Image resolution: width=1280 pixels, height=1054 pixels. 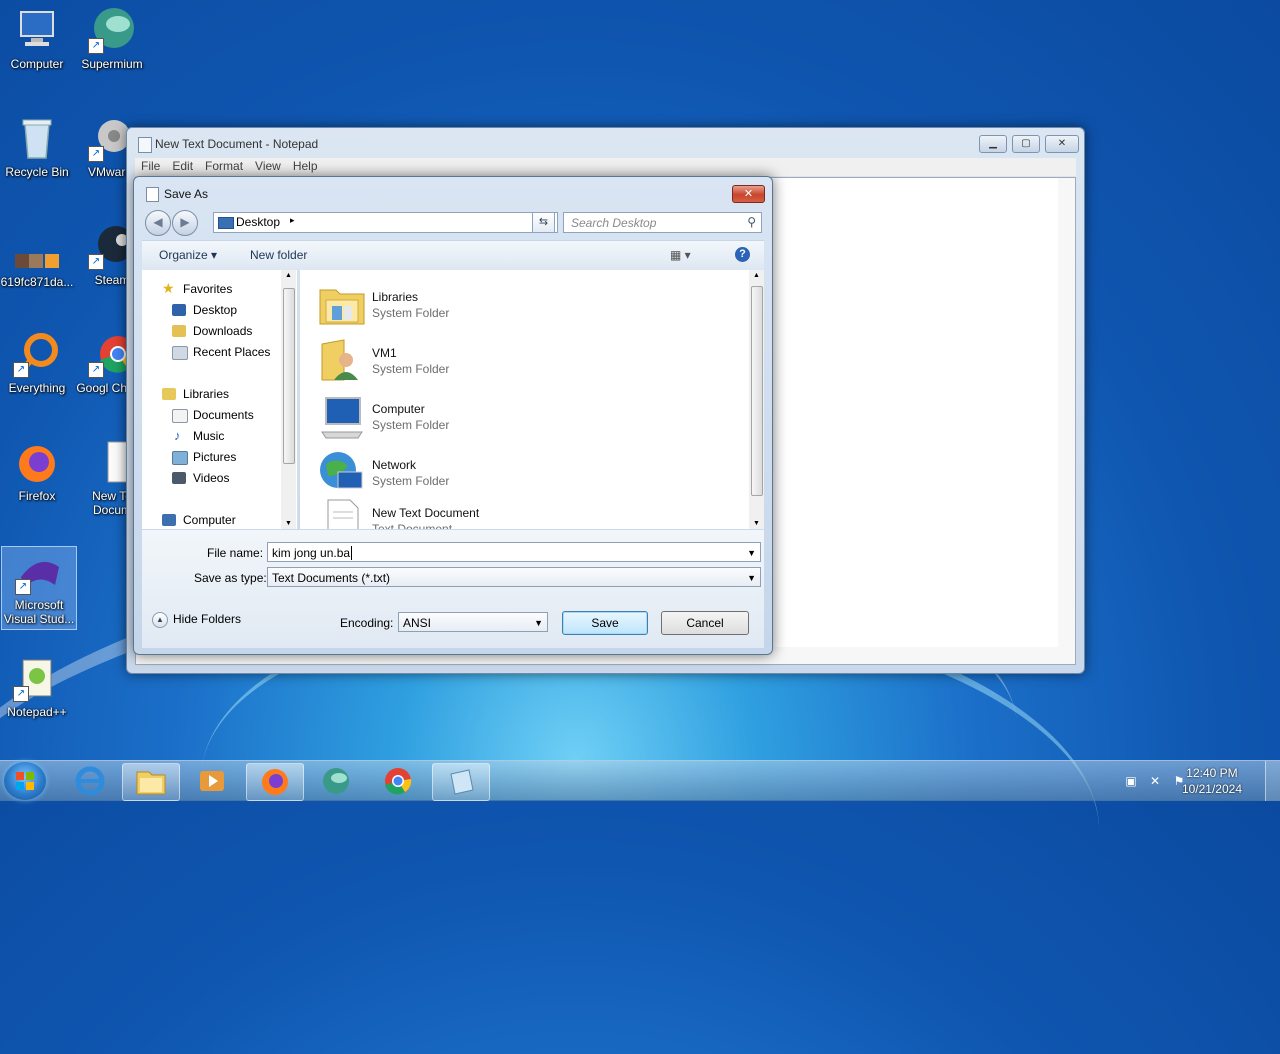 I want to click on taskbar-supermium, so click(x=336, y=781).